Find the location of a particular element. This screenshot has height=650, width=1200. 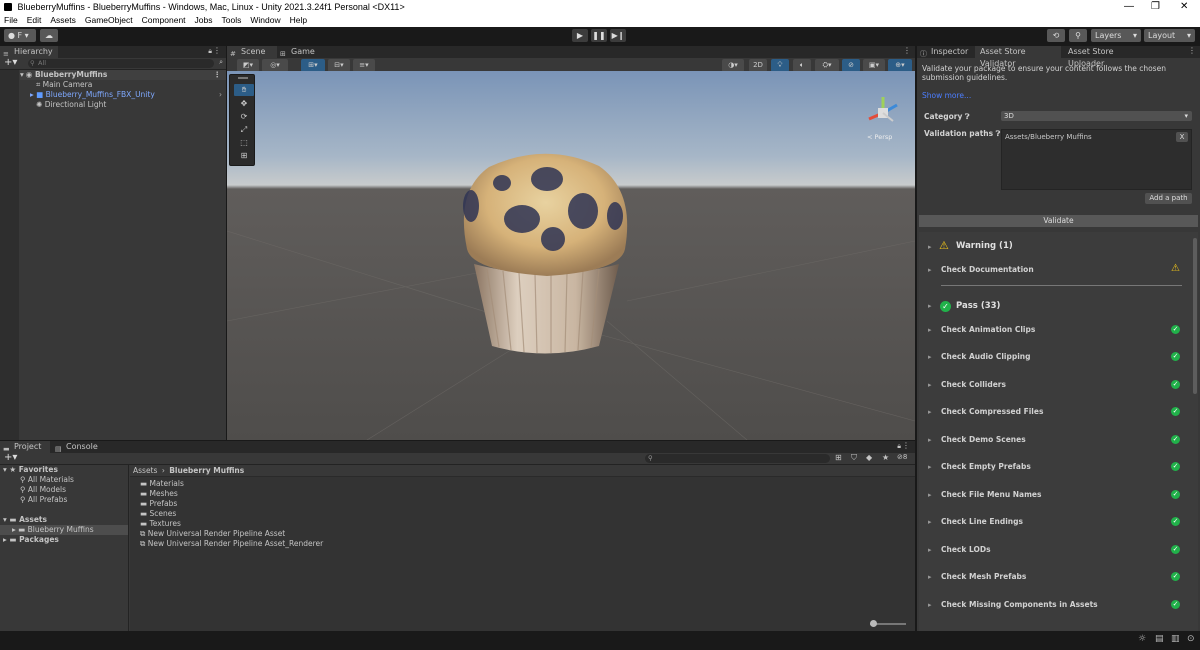

project-search-input: ⚲ is located at coordinates (737, 458).